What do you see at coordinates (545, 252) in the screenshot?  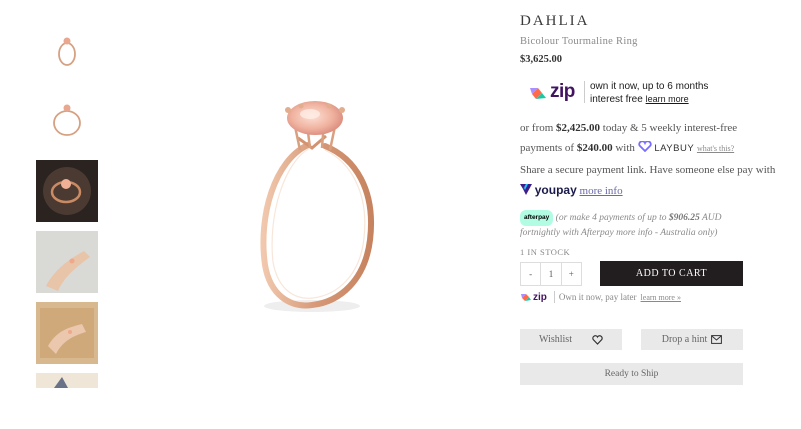 I see `stock-status: 1 IN STOCK` at bounding box center [545, 252].